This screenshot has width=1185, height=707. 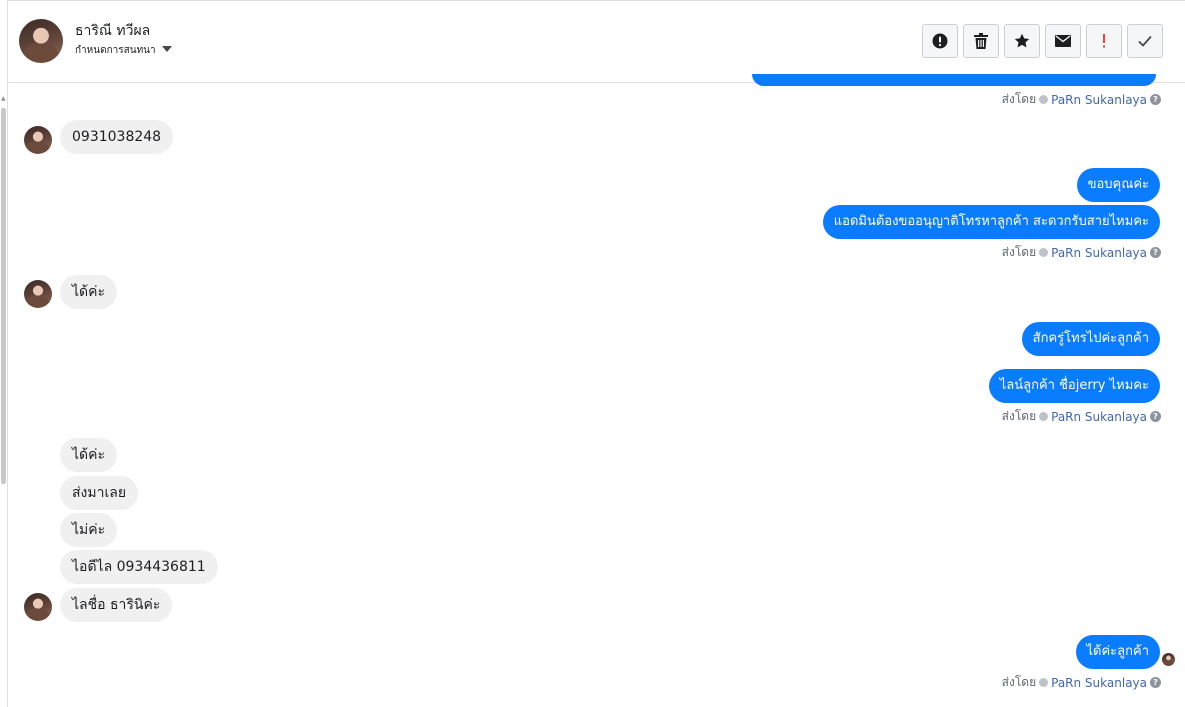 I want to click on message-bubble-out-partial, so click(x=954, y=80).